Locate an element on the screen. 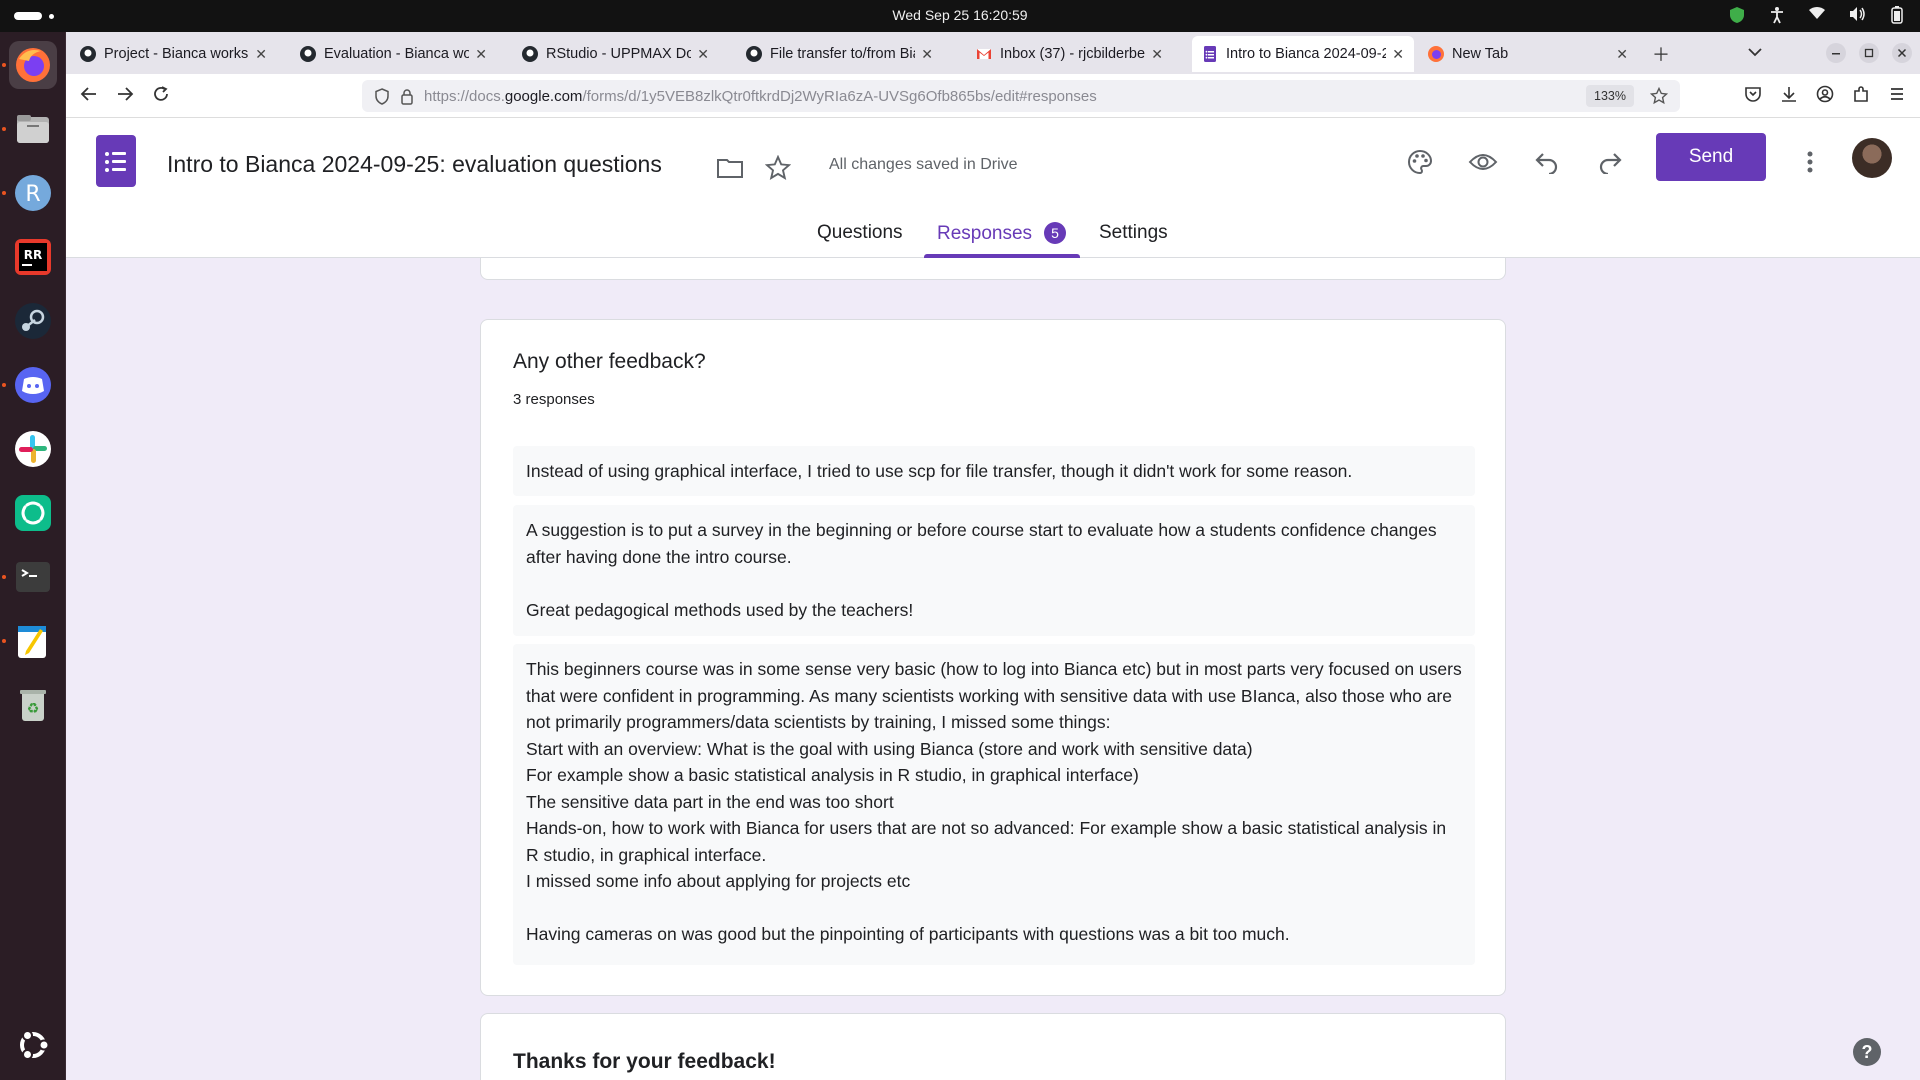  redo-icon is located at coordinates (1610, 162).